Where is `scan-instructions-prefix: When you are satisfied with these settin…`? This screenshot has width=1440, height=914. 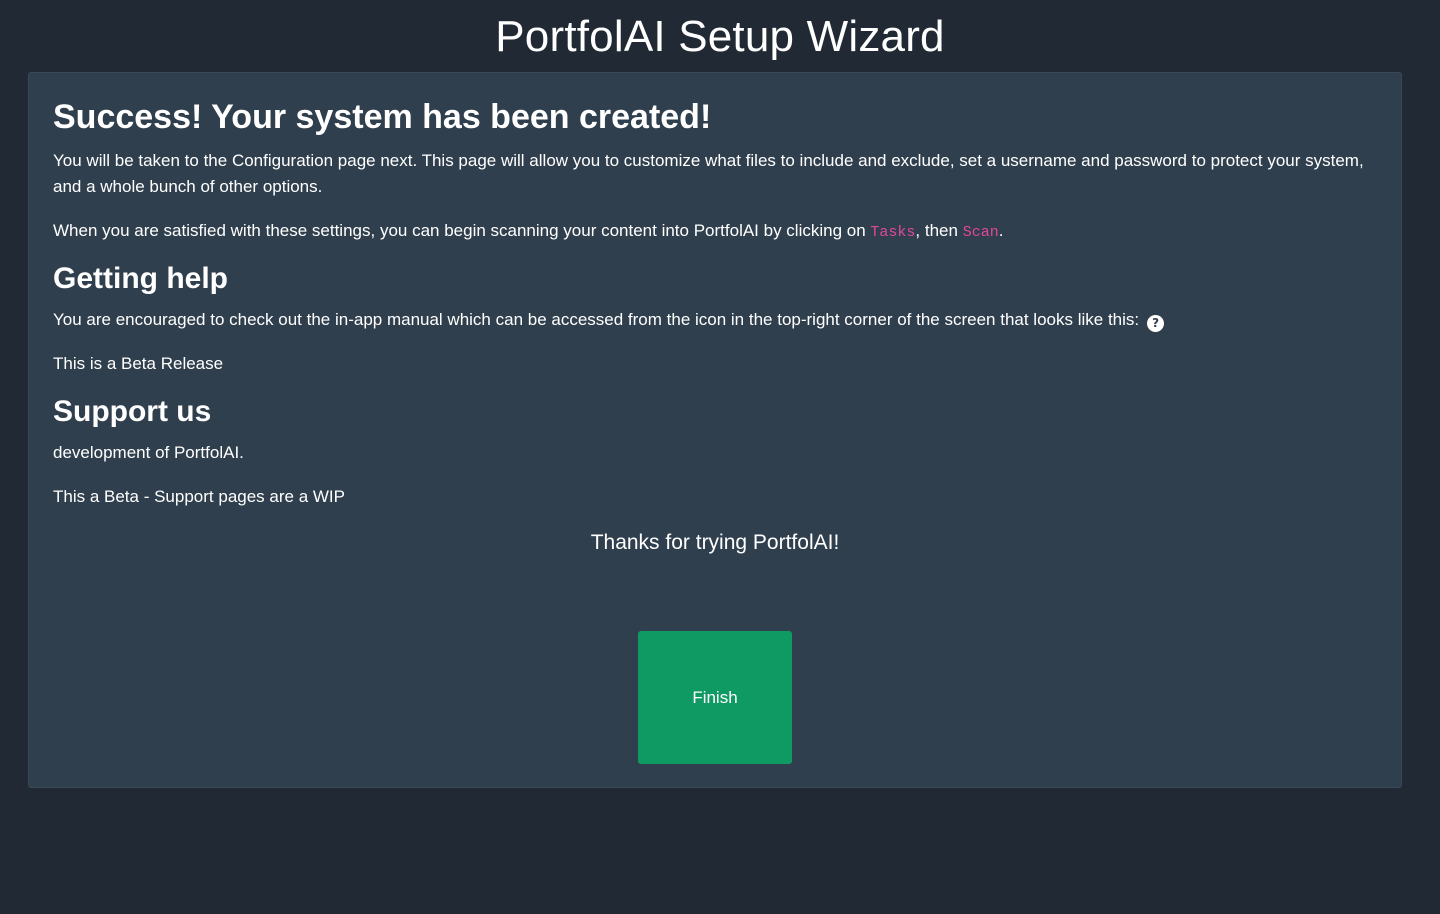
scan-instructions-prefix: When you are satisfied with these settin… is located at coordinates (462, 230).